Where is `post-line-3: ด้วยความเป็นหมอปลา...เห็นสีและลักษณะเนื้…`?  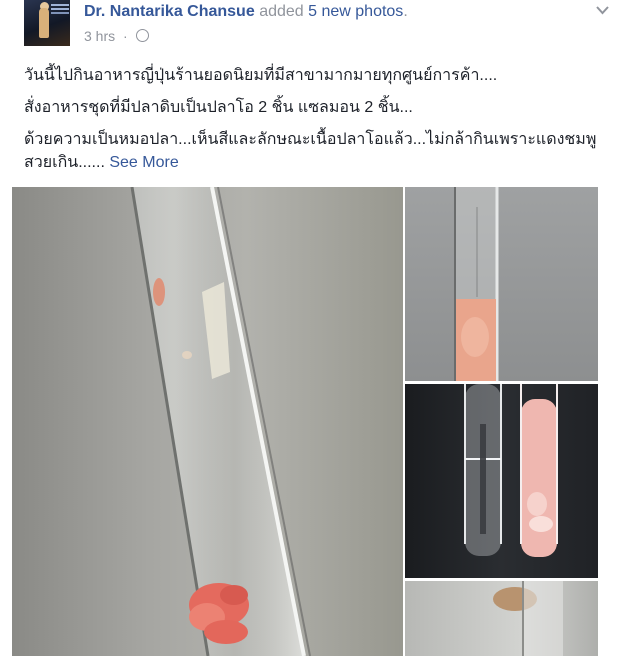
post-line-3: ด้วยความเป็นหมอปลา...เห็นสีและลักษณะเนื้… is located at coordinates (319, 151).